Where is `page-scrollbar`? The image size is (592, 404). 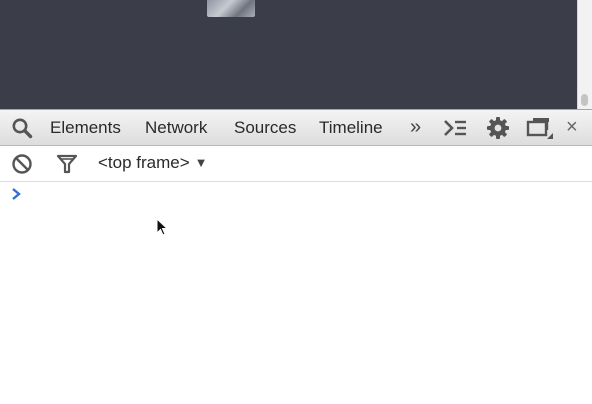
page-scrollbar is located at coordinates (584, 54).